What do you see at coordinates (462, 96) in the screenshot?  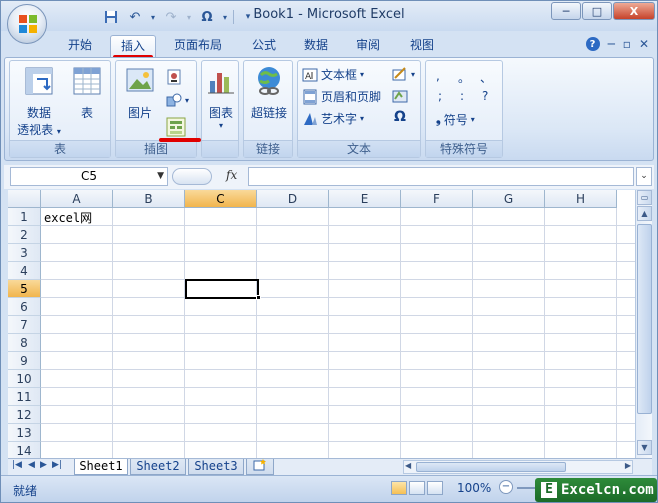 I see `symbol-colon: :` at bounding box center [462, 96].